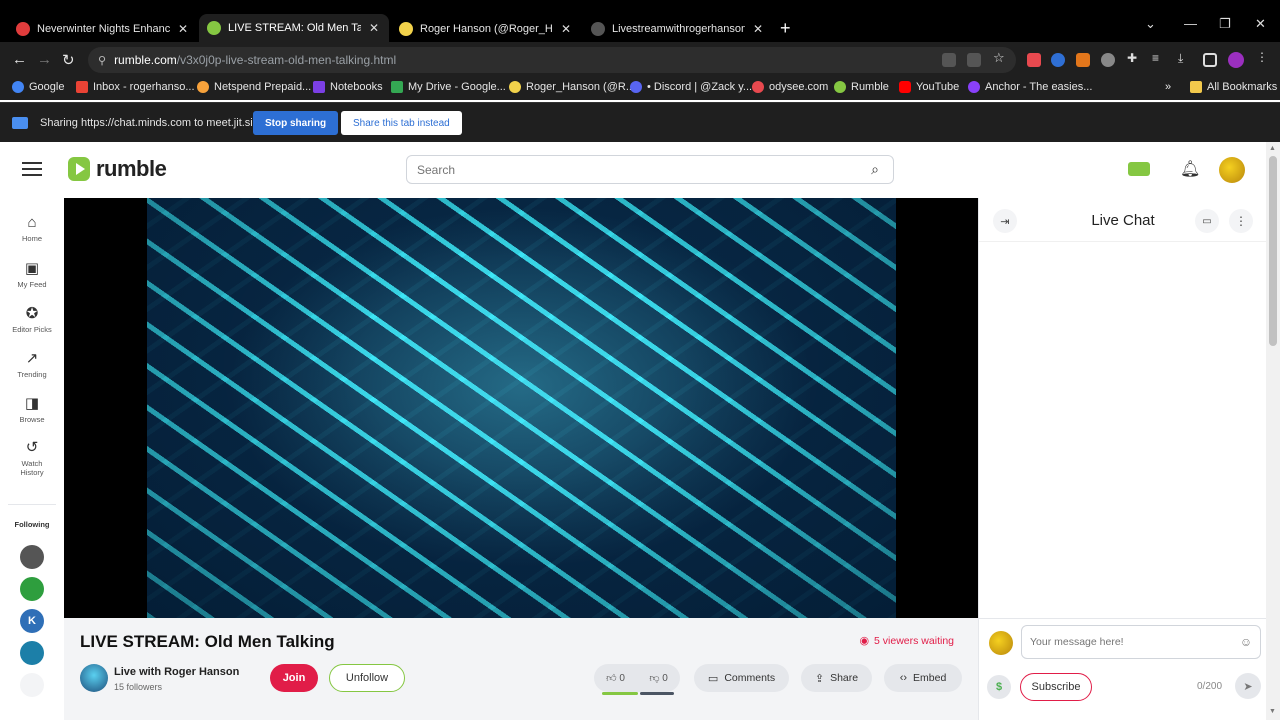 The image size is (1280, 720). Describe the element at coordinates (861, 87) in the screenshot. I see `bookmark-rumble: Rumble` at that location.